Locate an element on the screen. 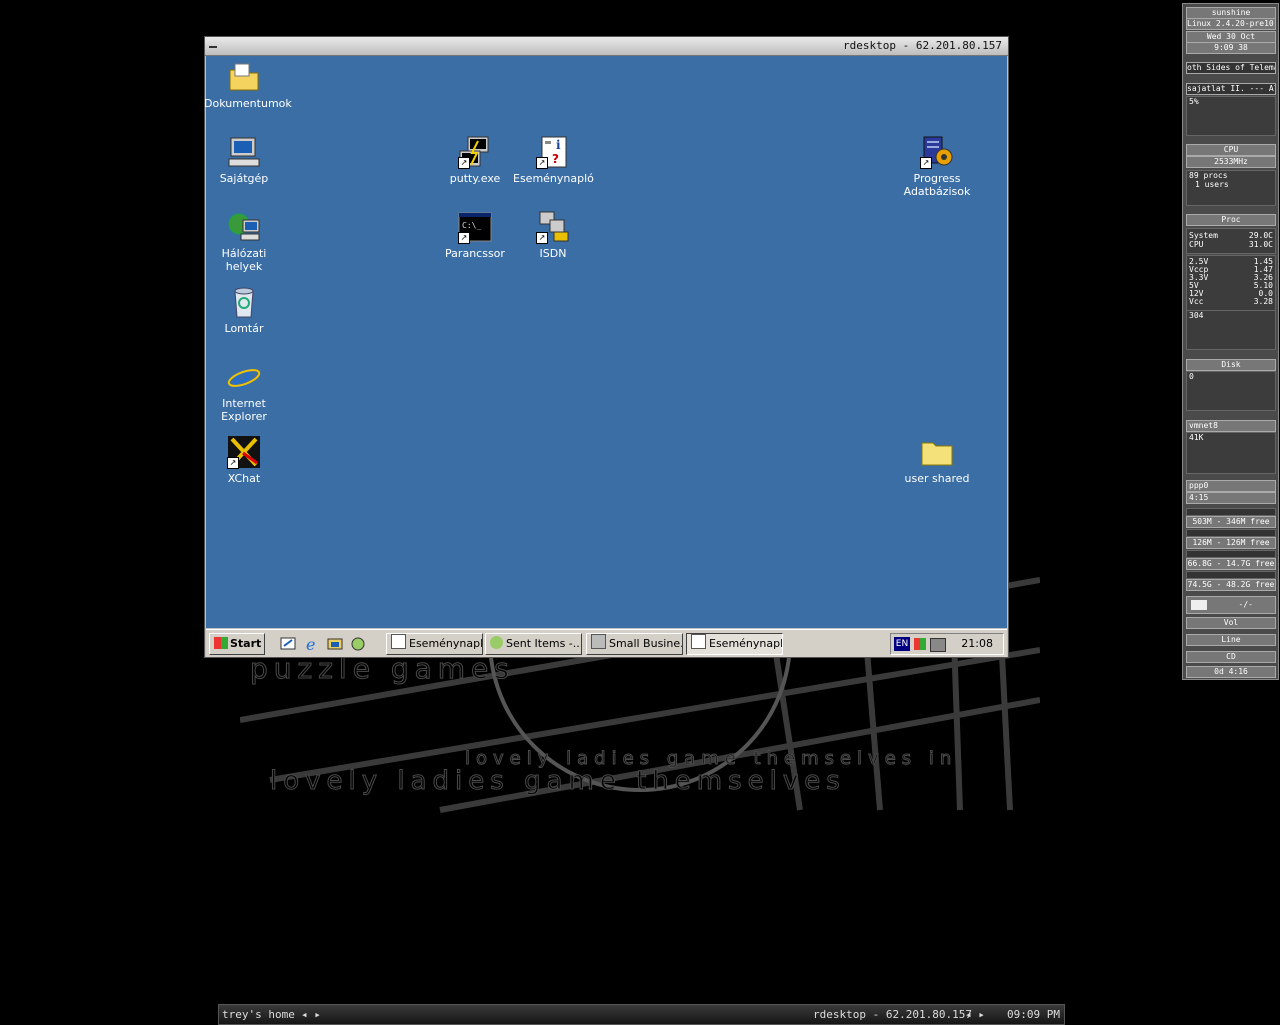  active-window-name: rdesktop - 62.201.80.157 is located at coordinates (892, 1014).